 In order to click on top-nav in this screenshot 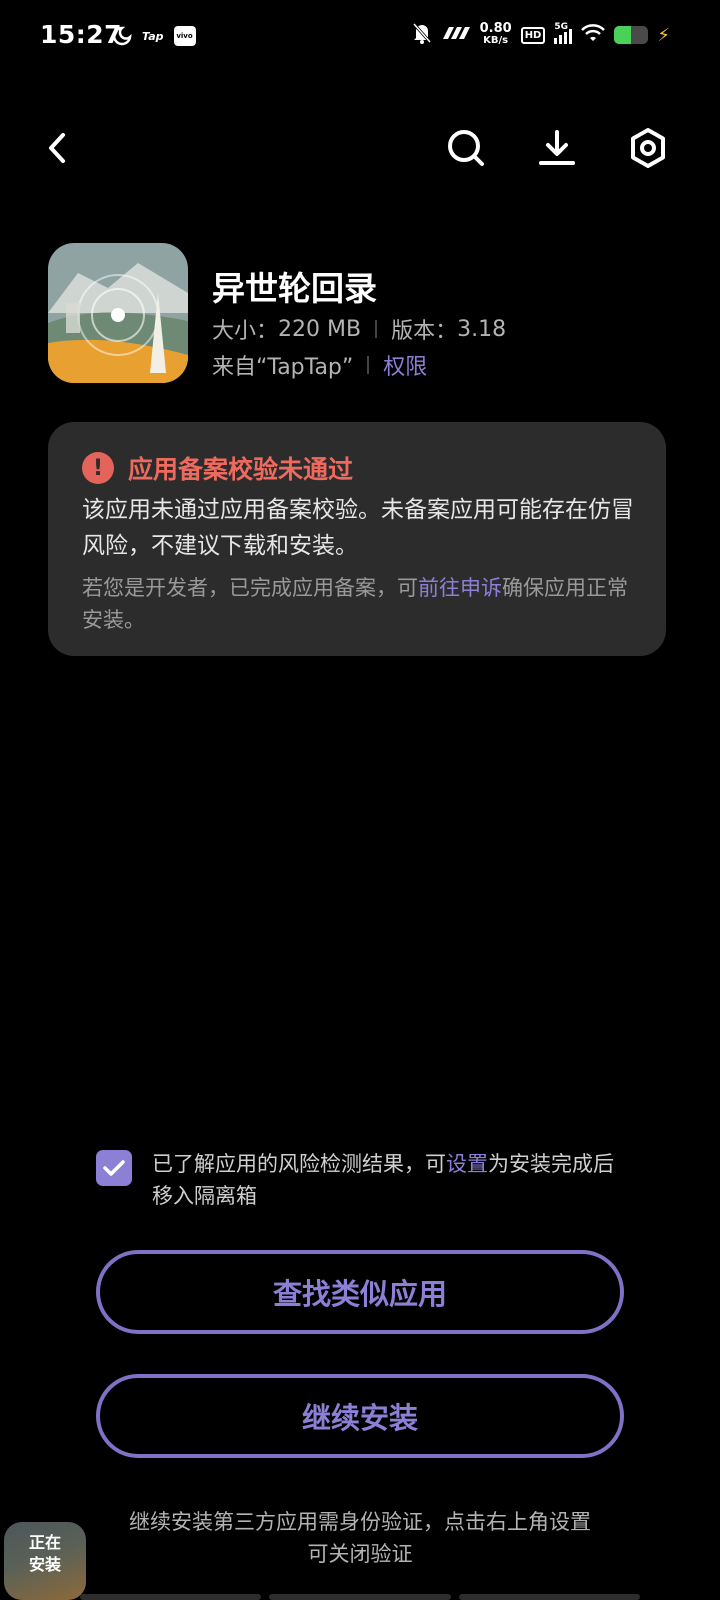, I will do `click(360, 148)`.